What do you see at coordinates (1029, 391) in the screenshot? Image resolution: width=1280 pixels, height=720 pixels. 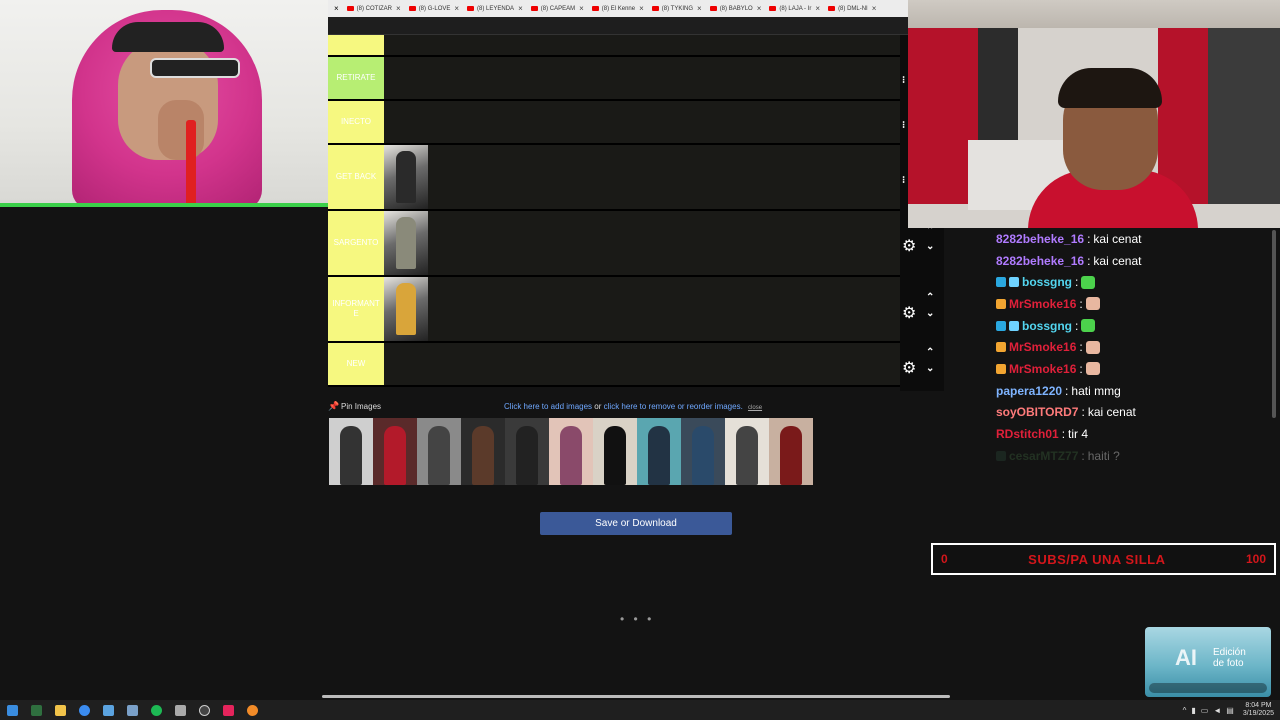 I see `chat-username: papera1220` at bounding box center [1029, 391].